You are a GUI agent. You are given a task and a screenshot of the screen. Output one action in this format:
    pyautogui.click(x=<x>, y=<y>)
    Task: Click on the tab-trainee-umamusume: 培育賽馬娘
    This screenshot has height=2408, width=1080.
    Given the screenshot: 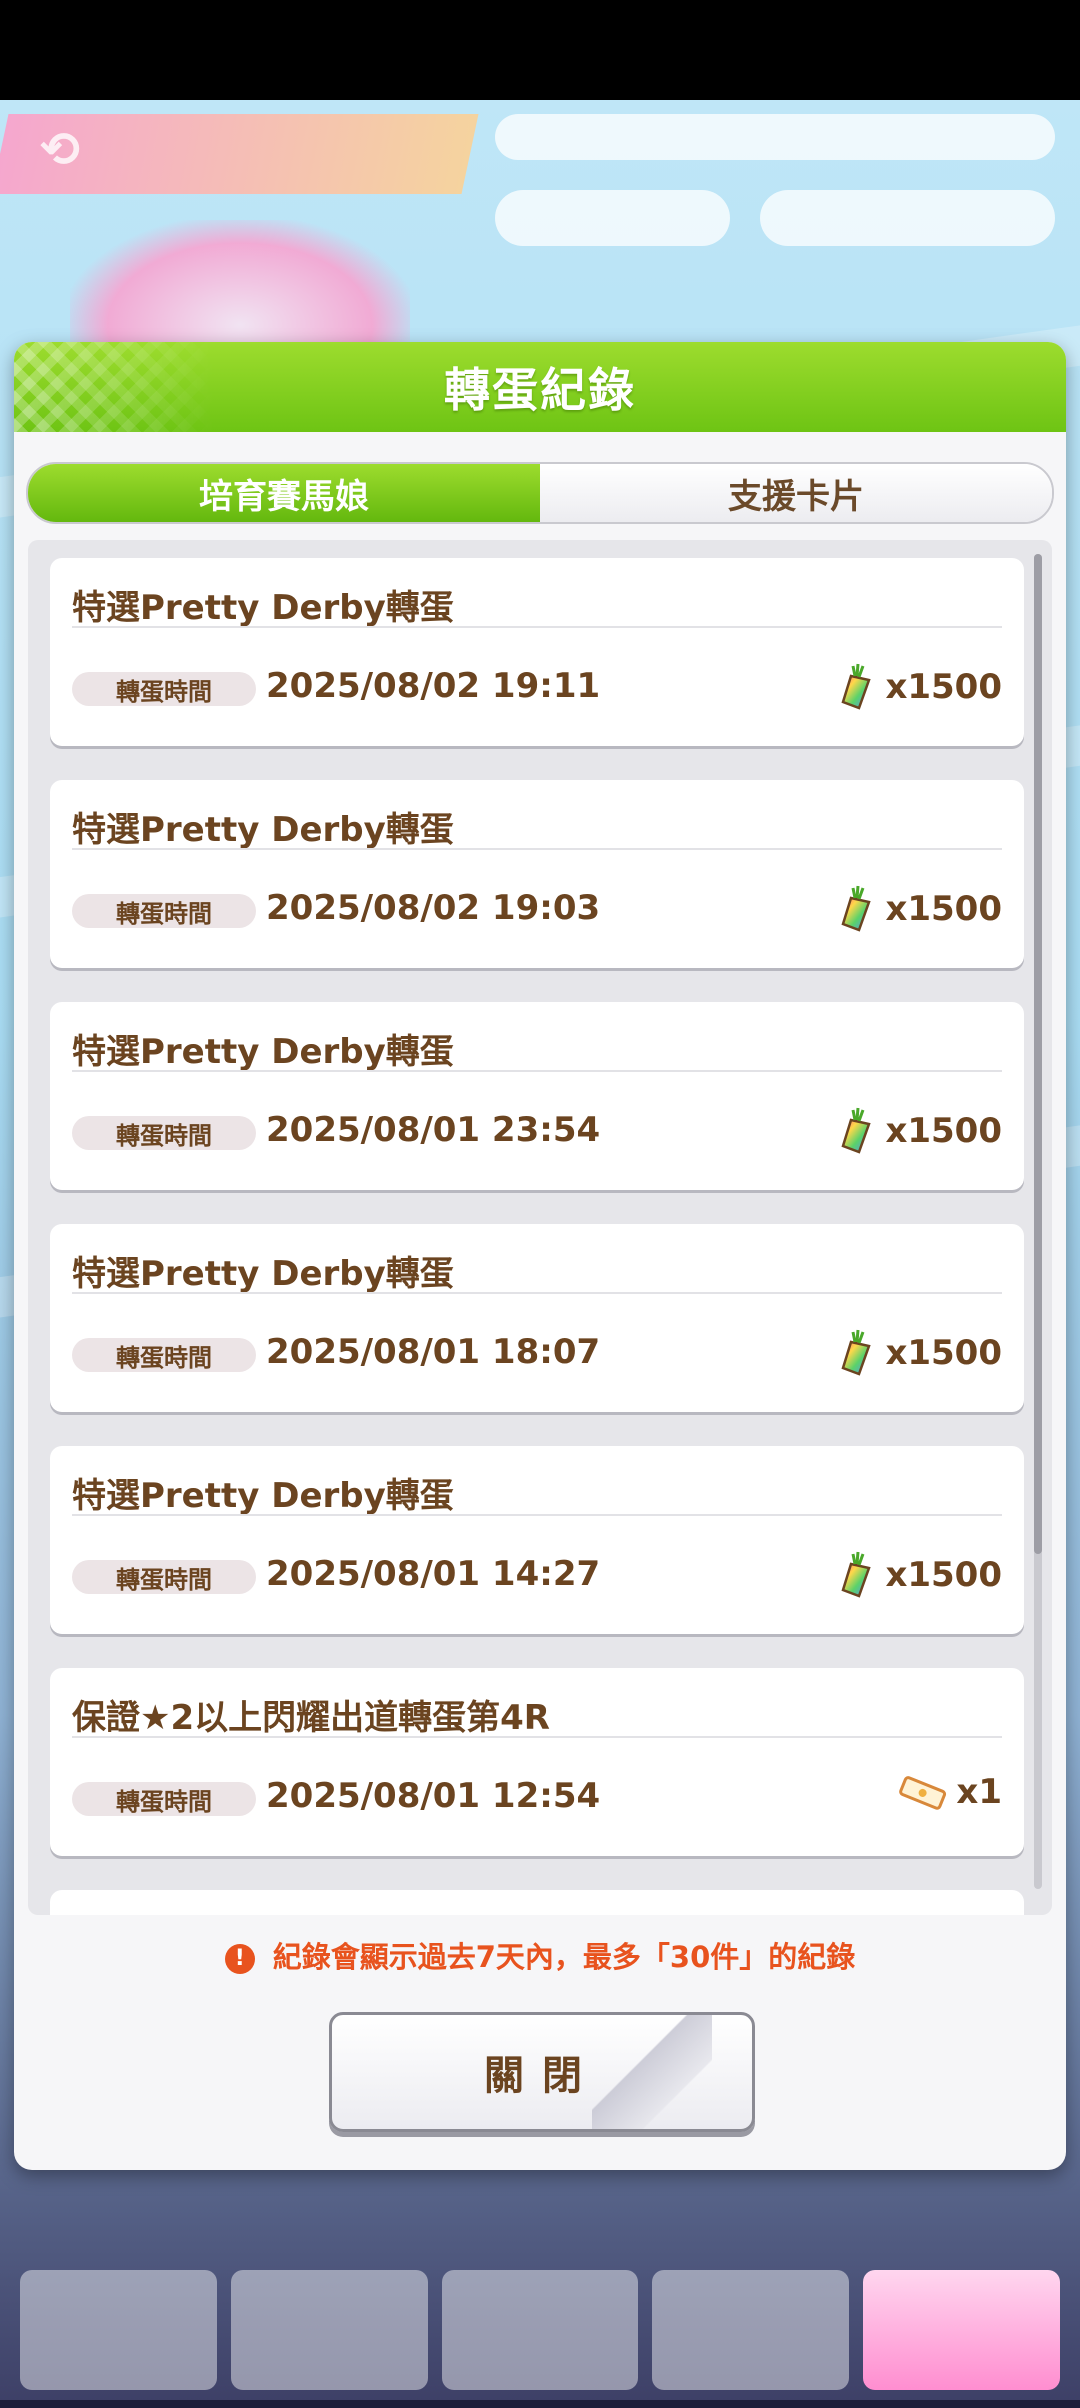 What is the action you would take?
    pyautogui.click(x=284, y=493)
    